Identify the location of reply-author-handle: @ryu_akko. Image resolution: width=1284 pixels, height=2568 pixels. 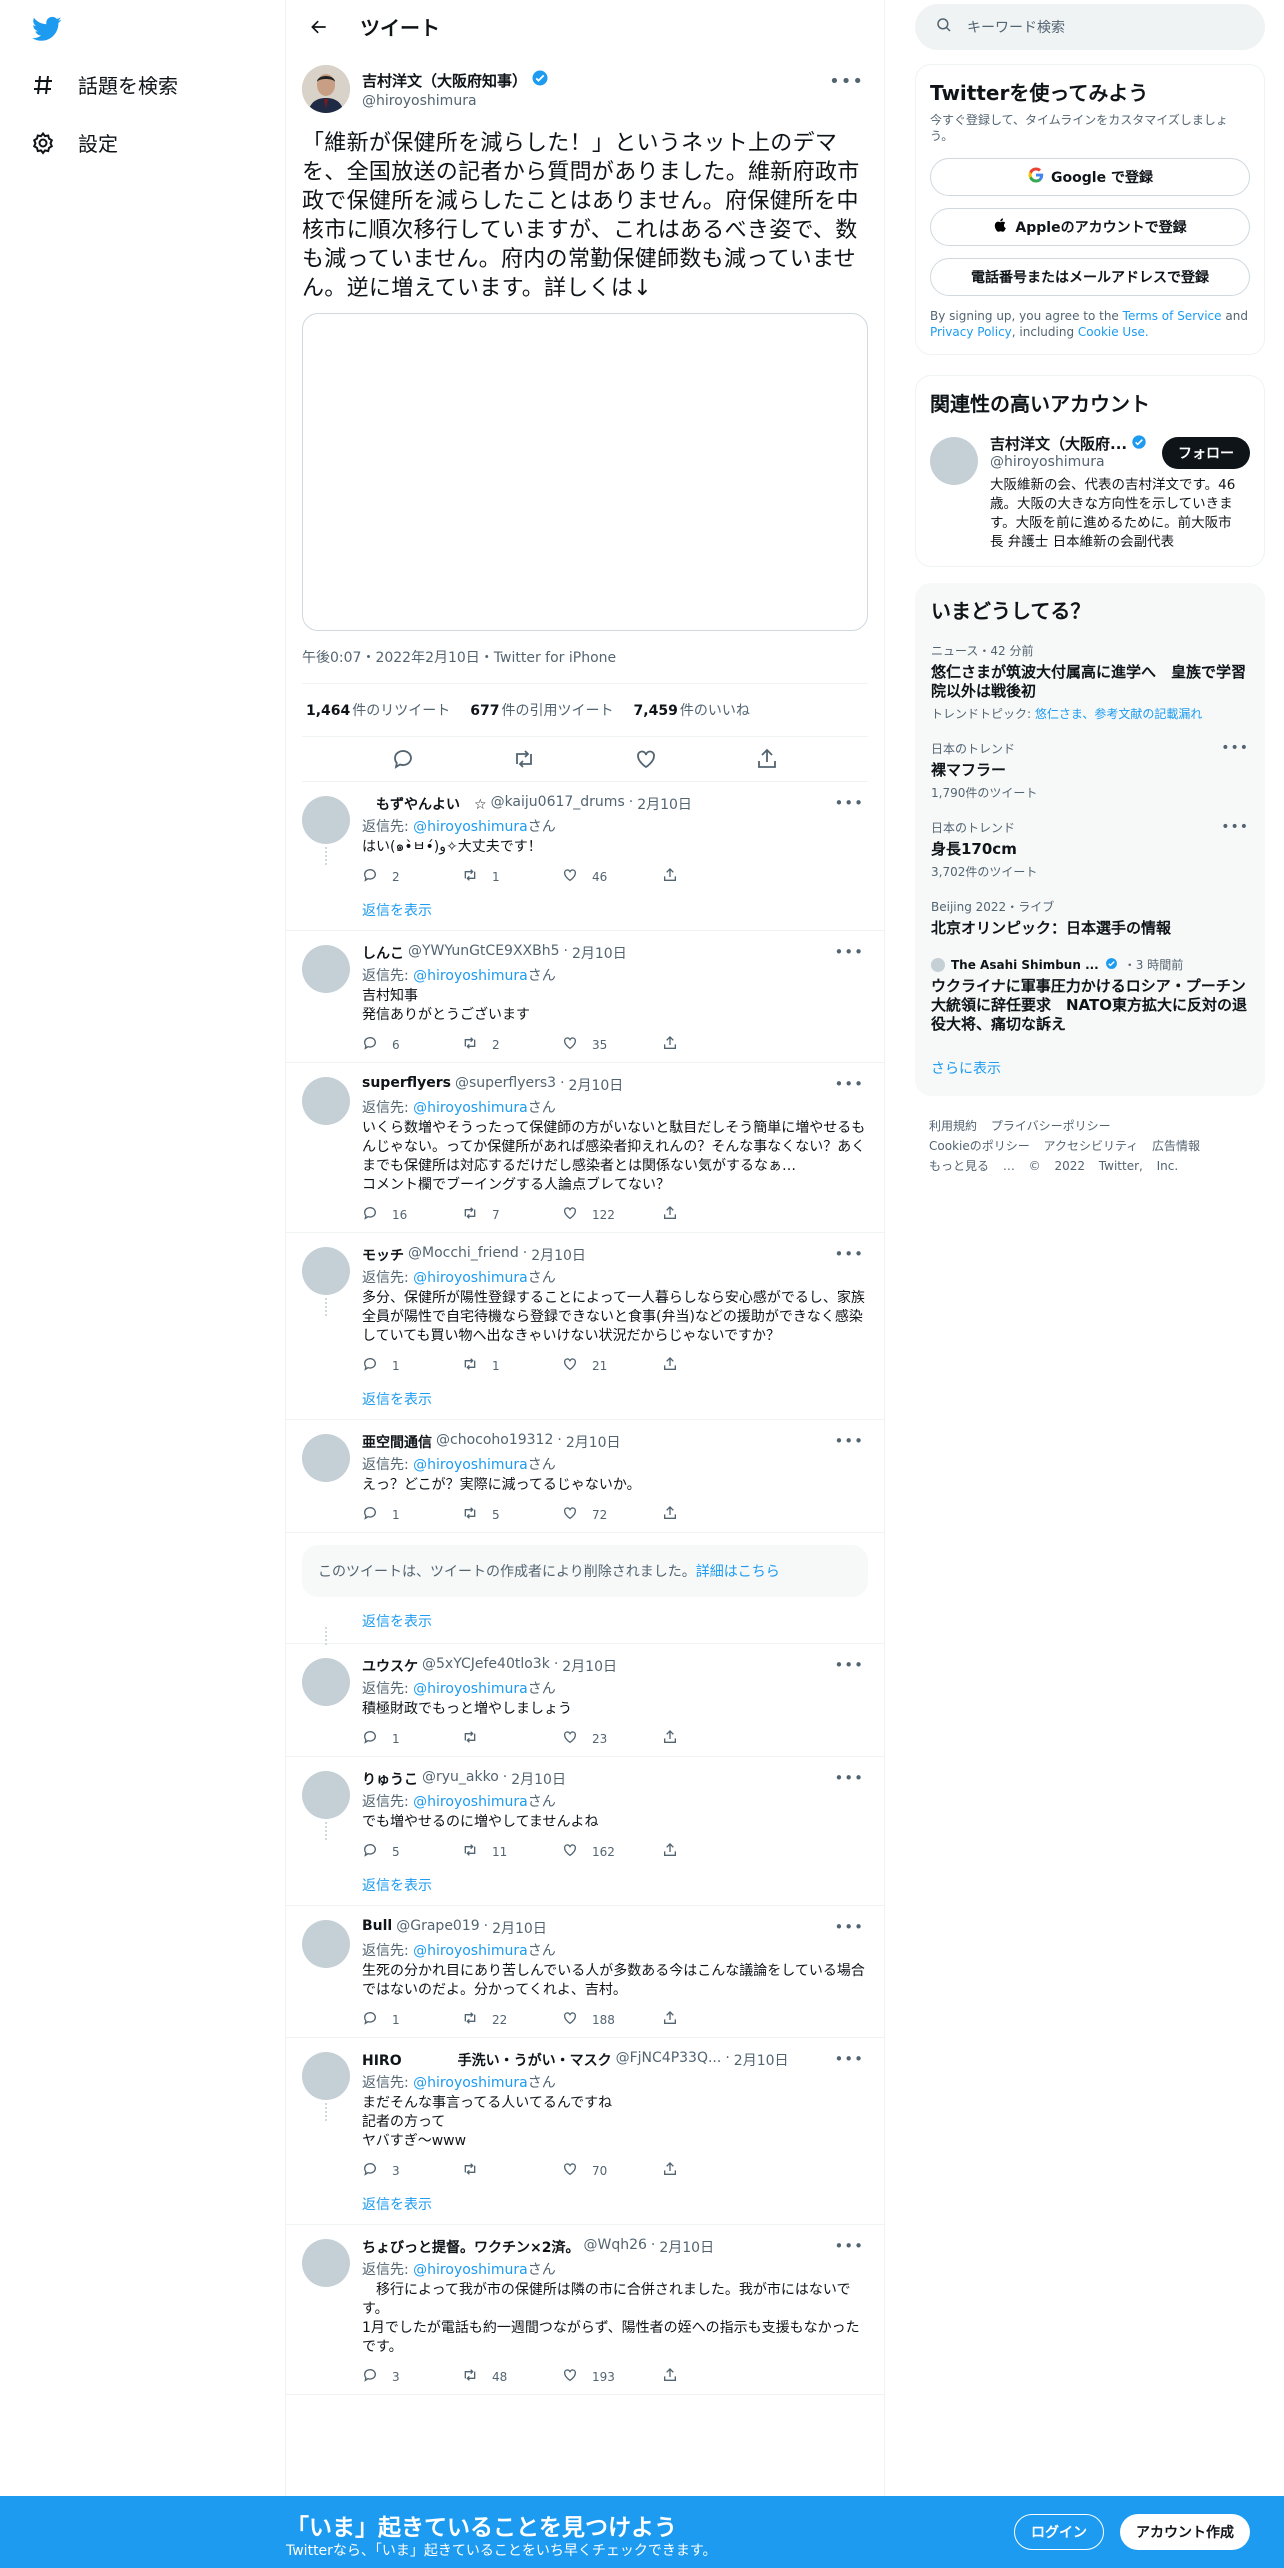
(460, 1779).